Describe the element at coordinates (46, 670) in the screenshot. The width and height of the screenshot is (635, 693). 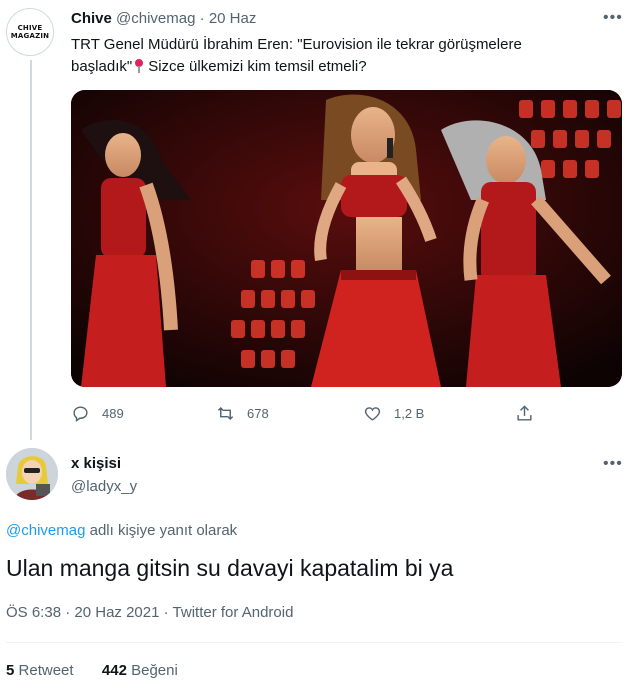
I see `retweet-label: Retweet` at that location.